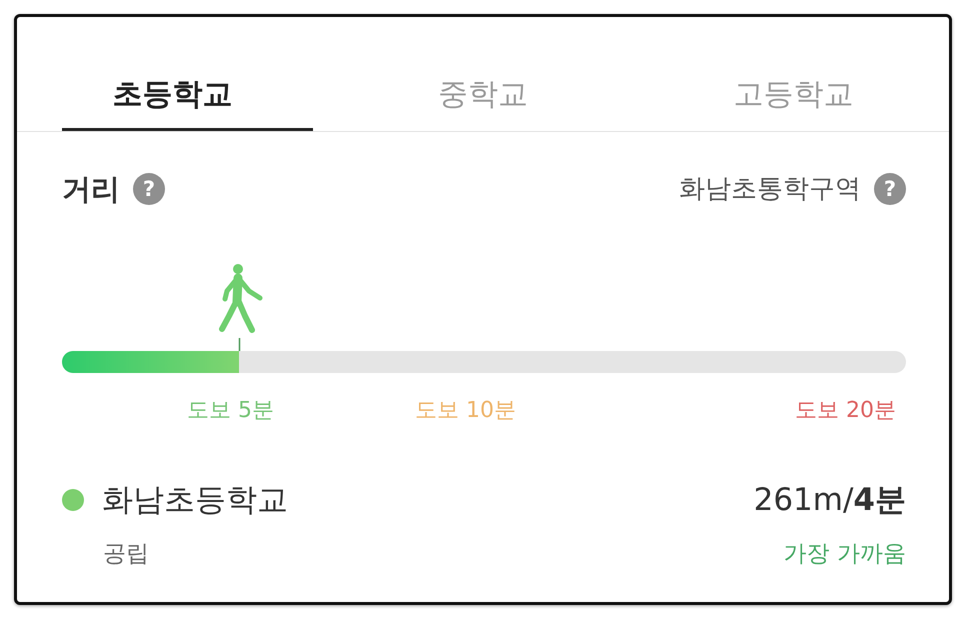 The width and height of the screenshot is (966, 617). I want to click on tab: 초등학교, so click(172, 74).